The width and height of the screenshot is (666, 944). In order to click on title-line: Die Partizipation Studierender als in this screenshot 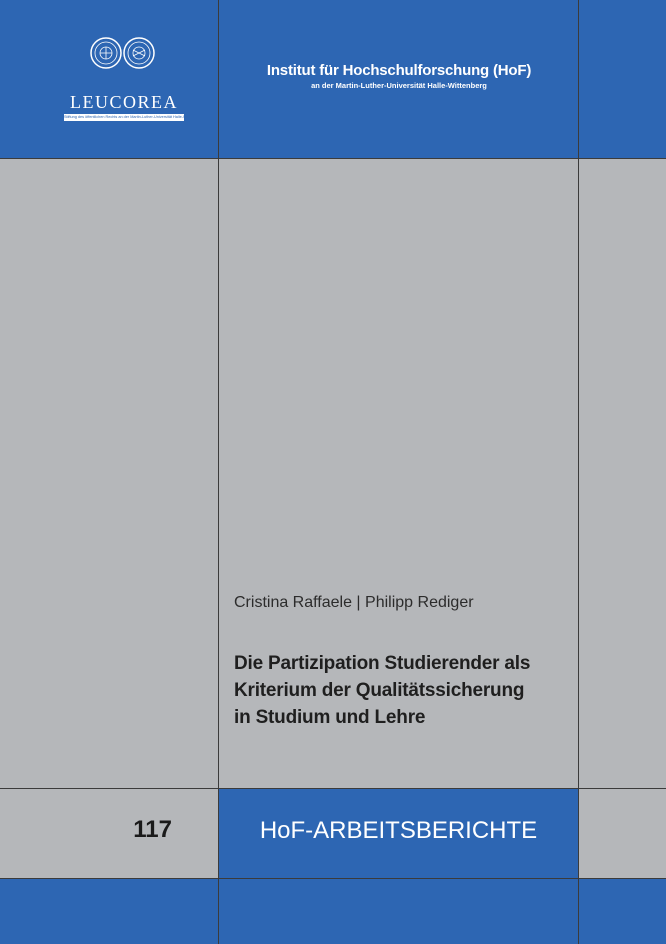, I will do `click(382, 663)`.